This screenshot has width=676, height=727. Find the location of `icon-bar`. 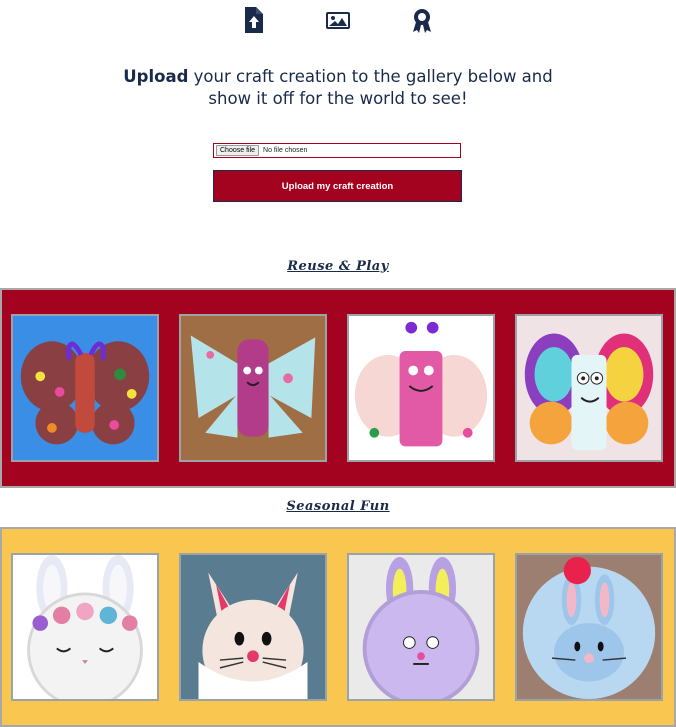

icon-bar is located at coordinates (338, 21).